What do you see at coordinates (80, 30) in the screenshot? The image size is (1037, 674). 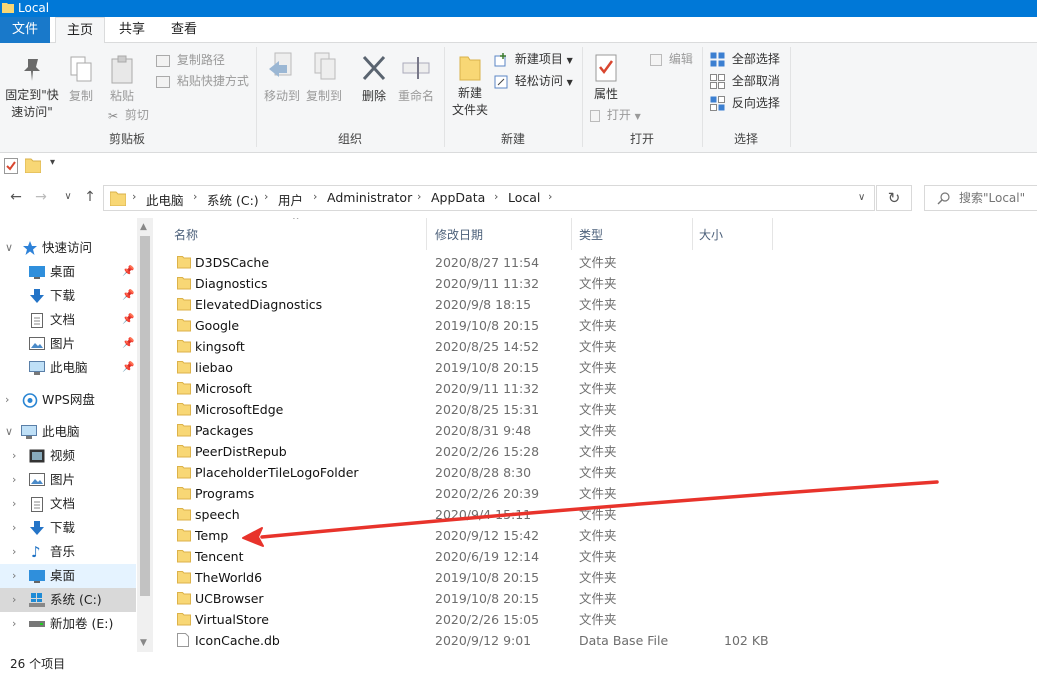 I see `tab-home: 主页` at bounding box center [80, 30].